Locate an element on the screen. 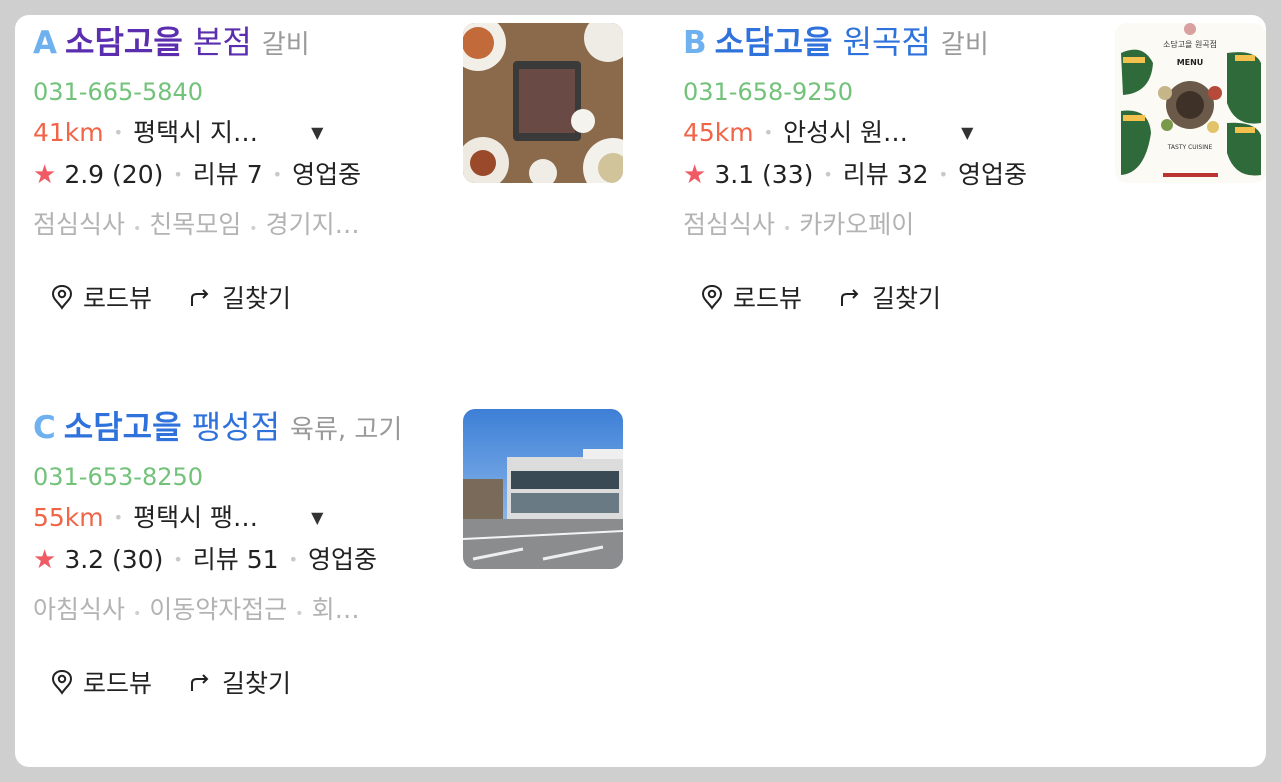  distance: 41km is located at coordinates (68, 132).